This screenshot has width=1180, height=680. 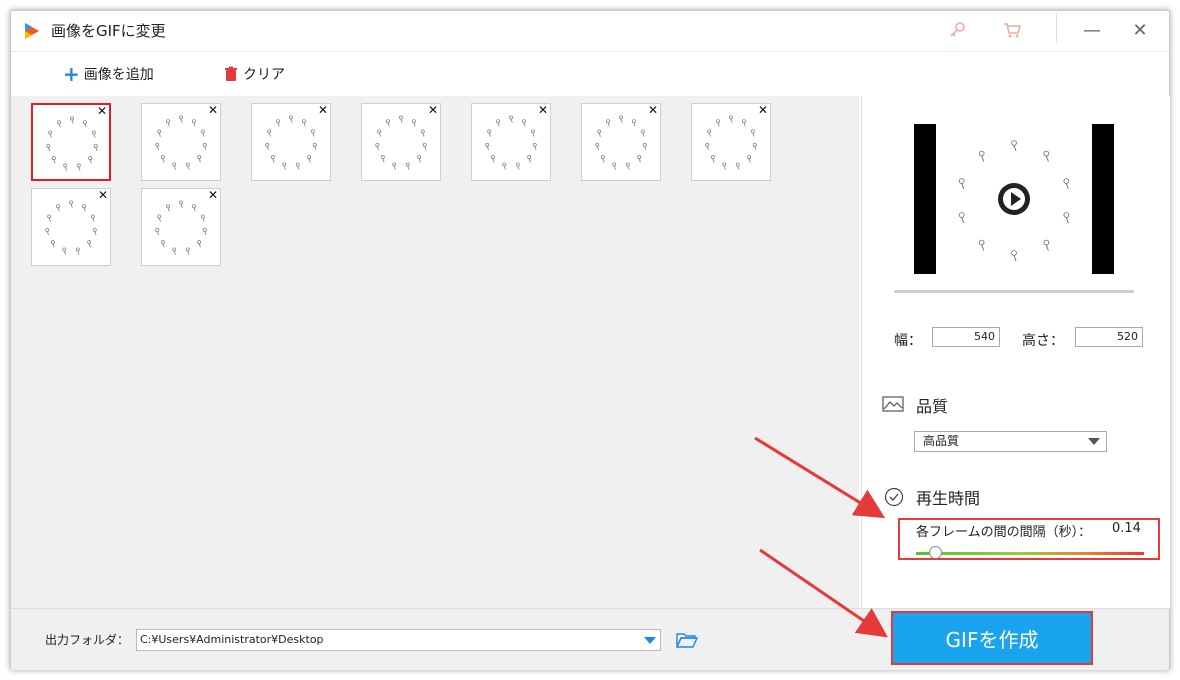 I want to click on preview-progress-bar, so click(x=1014, y=291).